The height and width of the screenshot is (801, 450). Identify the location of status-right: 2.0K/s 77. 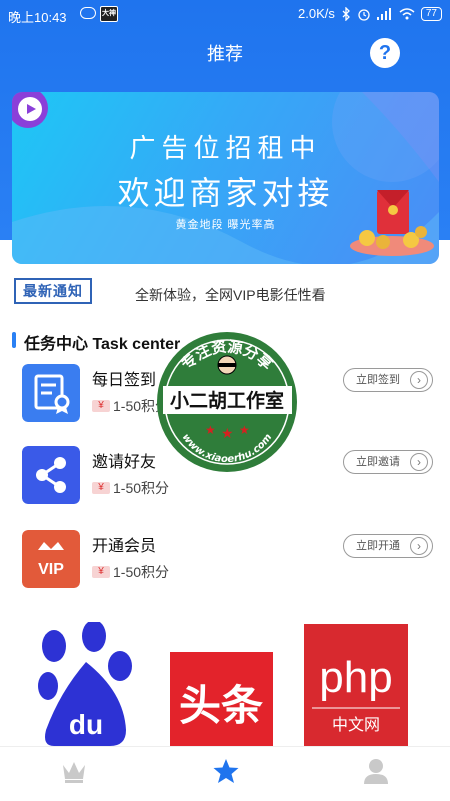
(370, 13).